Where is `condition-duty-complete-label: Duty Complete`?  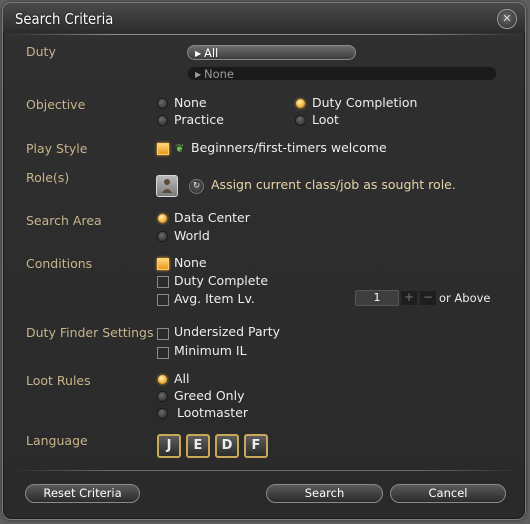 condition-duty-complete-label: Duty Complete is located at coordinates (221, 280).